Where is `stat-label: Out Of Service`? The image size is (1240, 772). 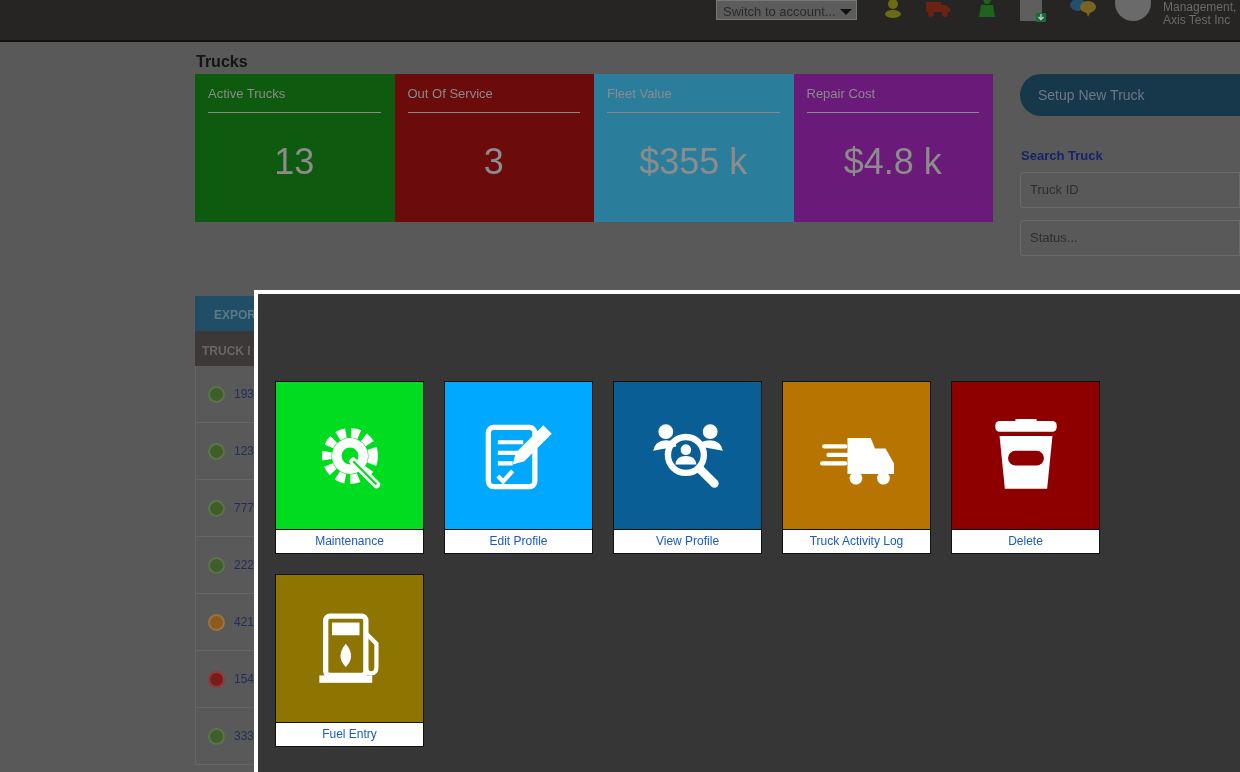 stat-label: Out Of Service is located at coordinates (493, 98).